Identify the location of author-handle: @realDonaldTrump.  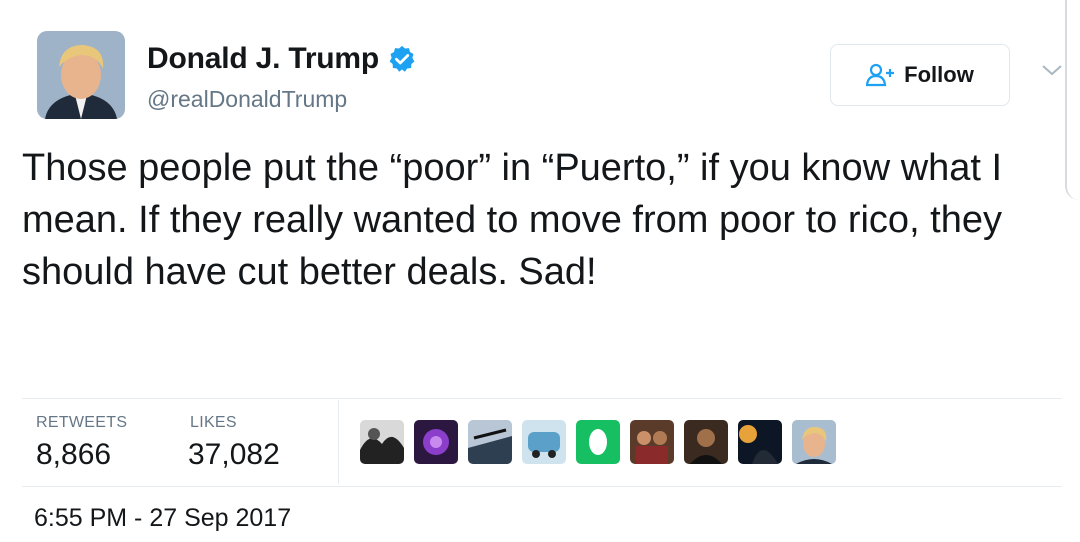
(247, 99).